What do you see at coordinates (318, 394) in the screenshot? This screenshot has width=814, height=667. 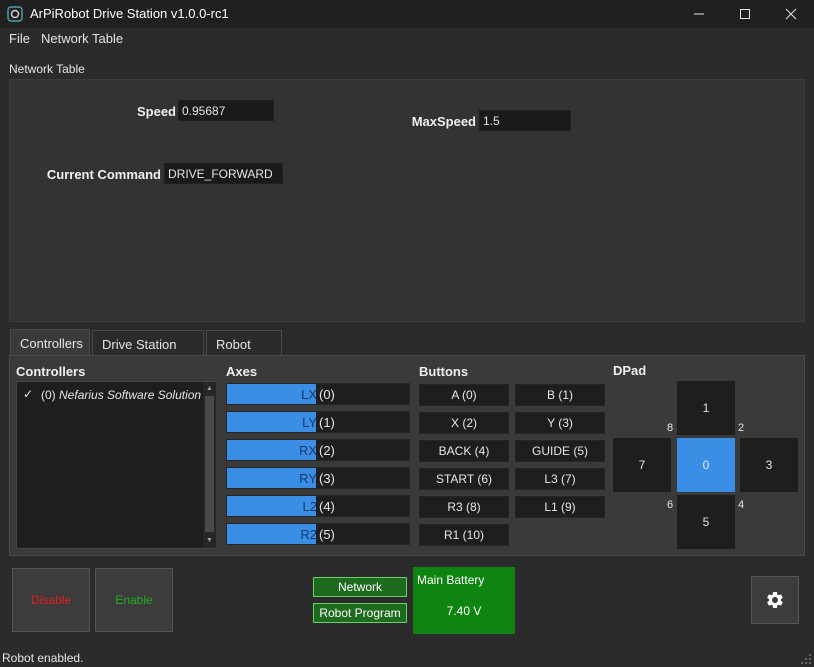 I see `axis-bar: LX (0)` at bounding box center [318, 394].